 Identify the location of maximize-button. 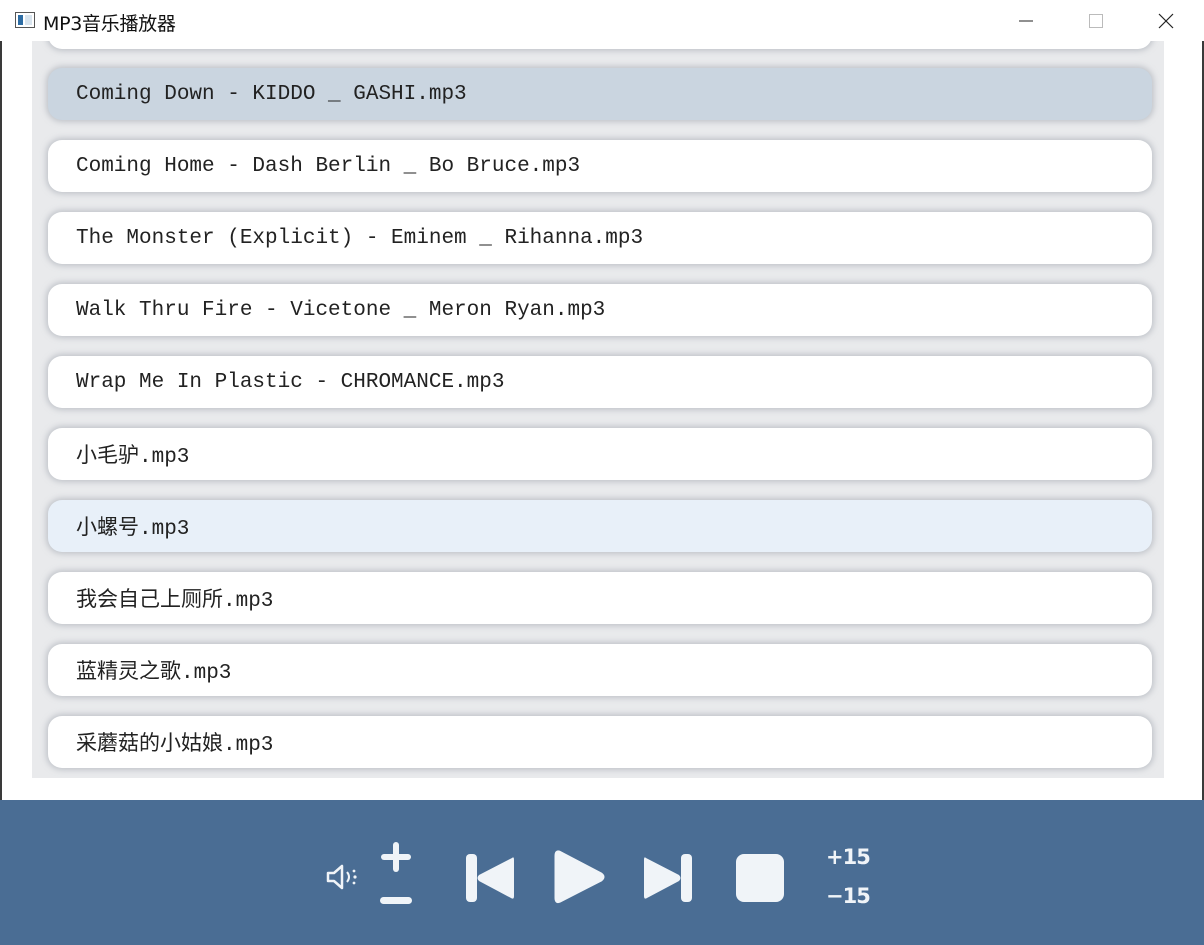
(1096, 20).